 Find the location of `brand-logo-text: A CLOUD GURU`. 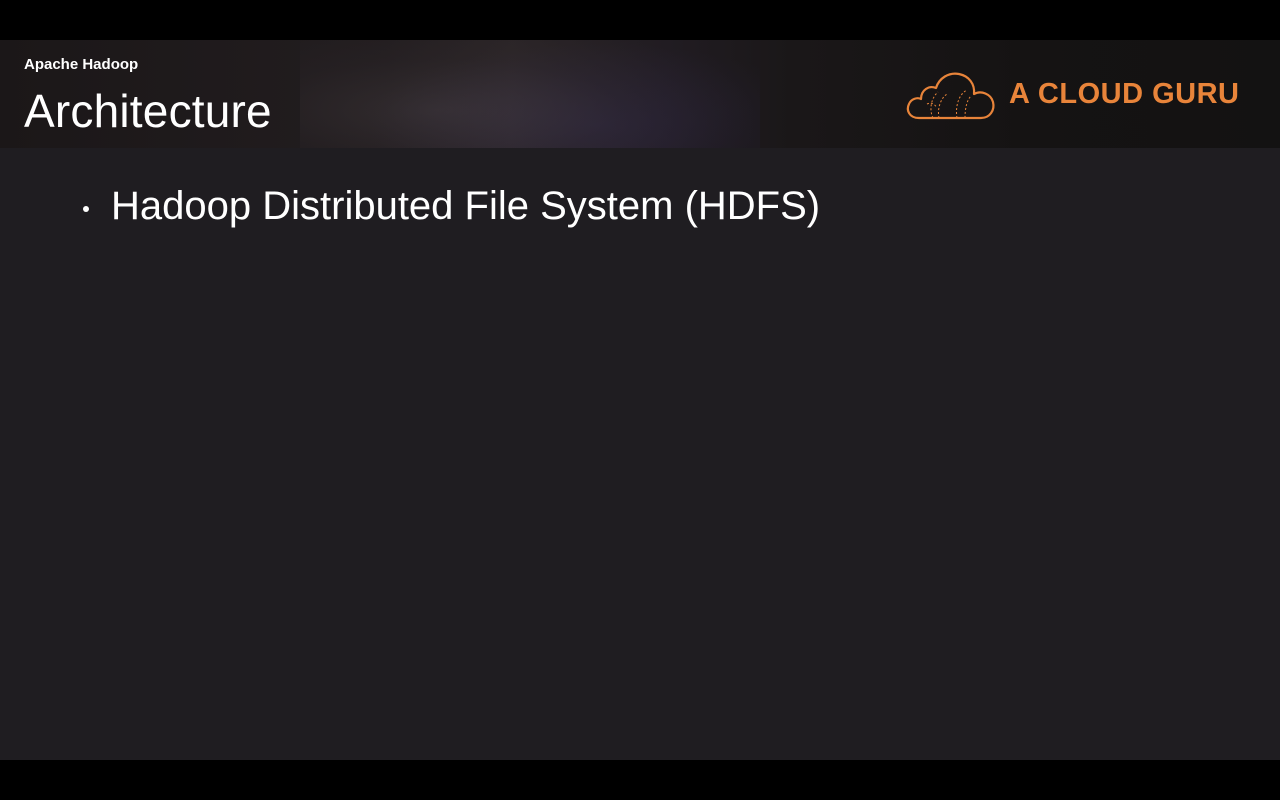

brand-logo-text: A CLOUD GURU is located at coordinates (1124, 94).